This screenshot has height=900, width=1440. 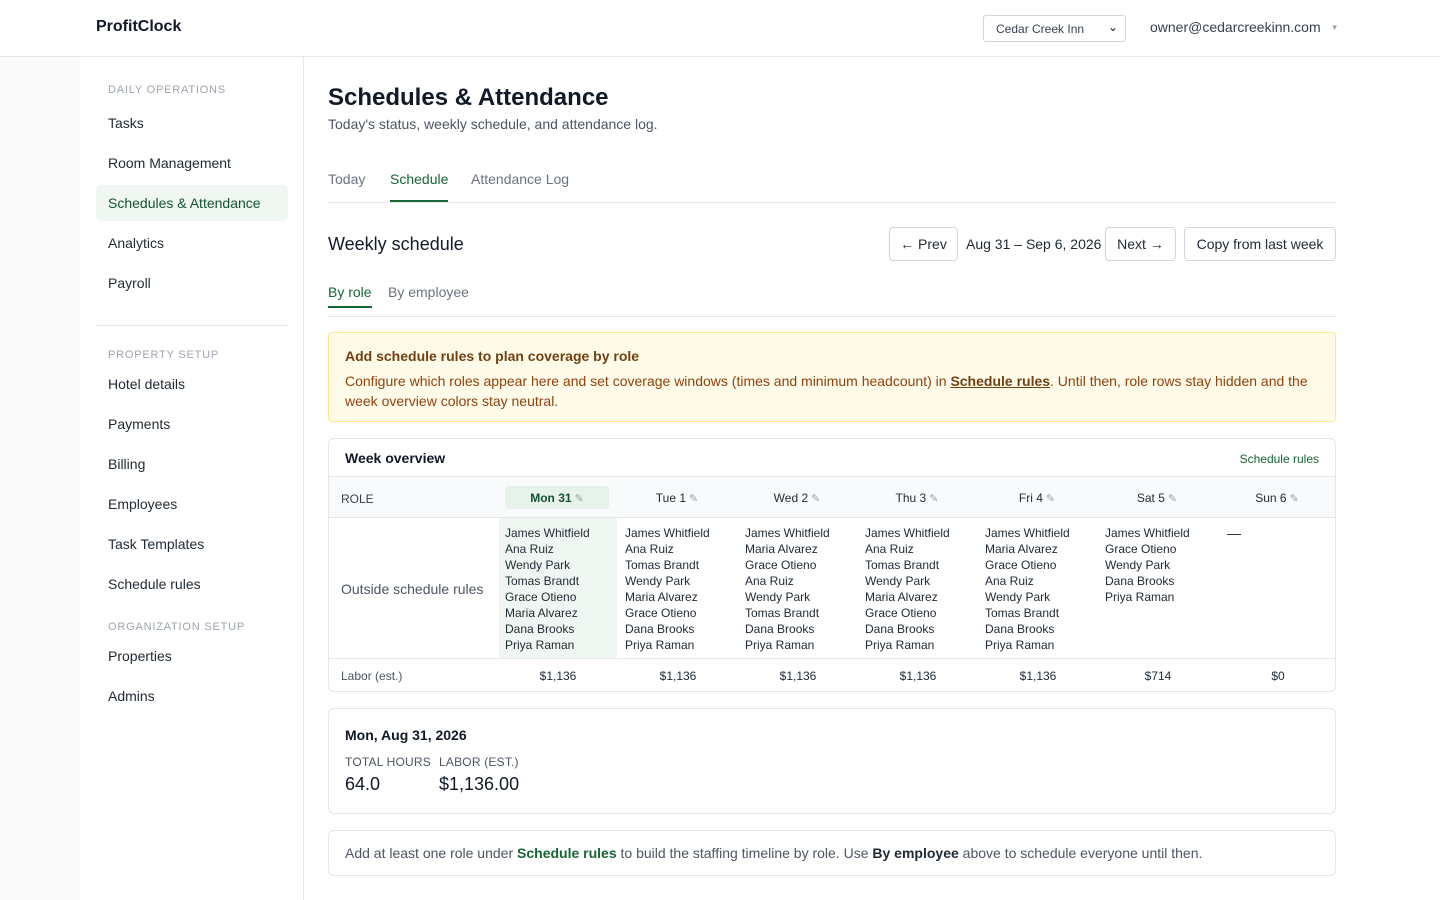 I want to click on tab-attendance-log: Attendance Log, so click(x=520, y=185).